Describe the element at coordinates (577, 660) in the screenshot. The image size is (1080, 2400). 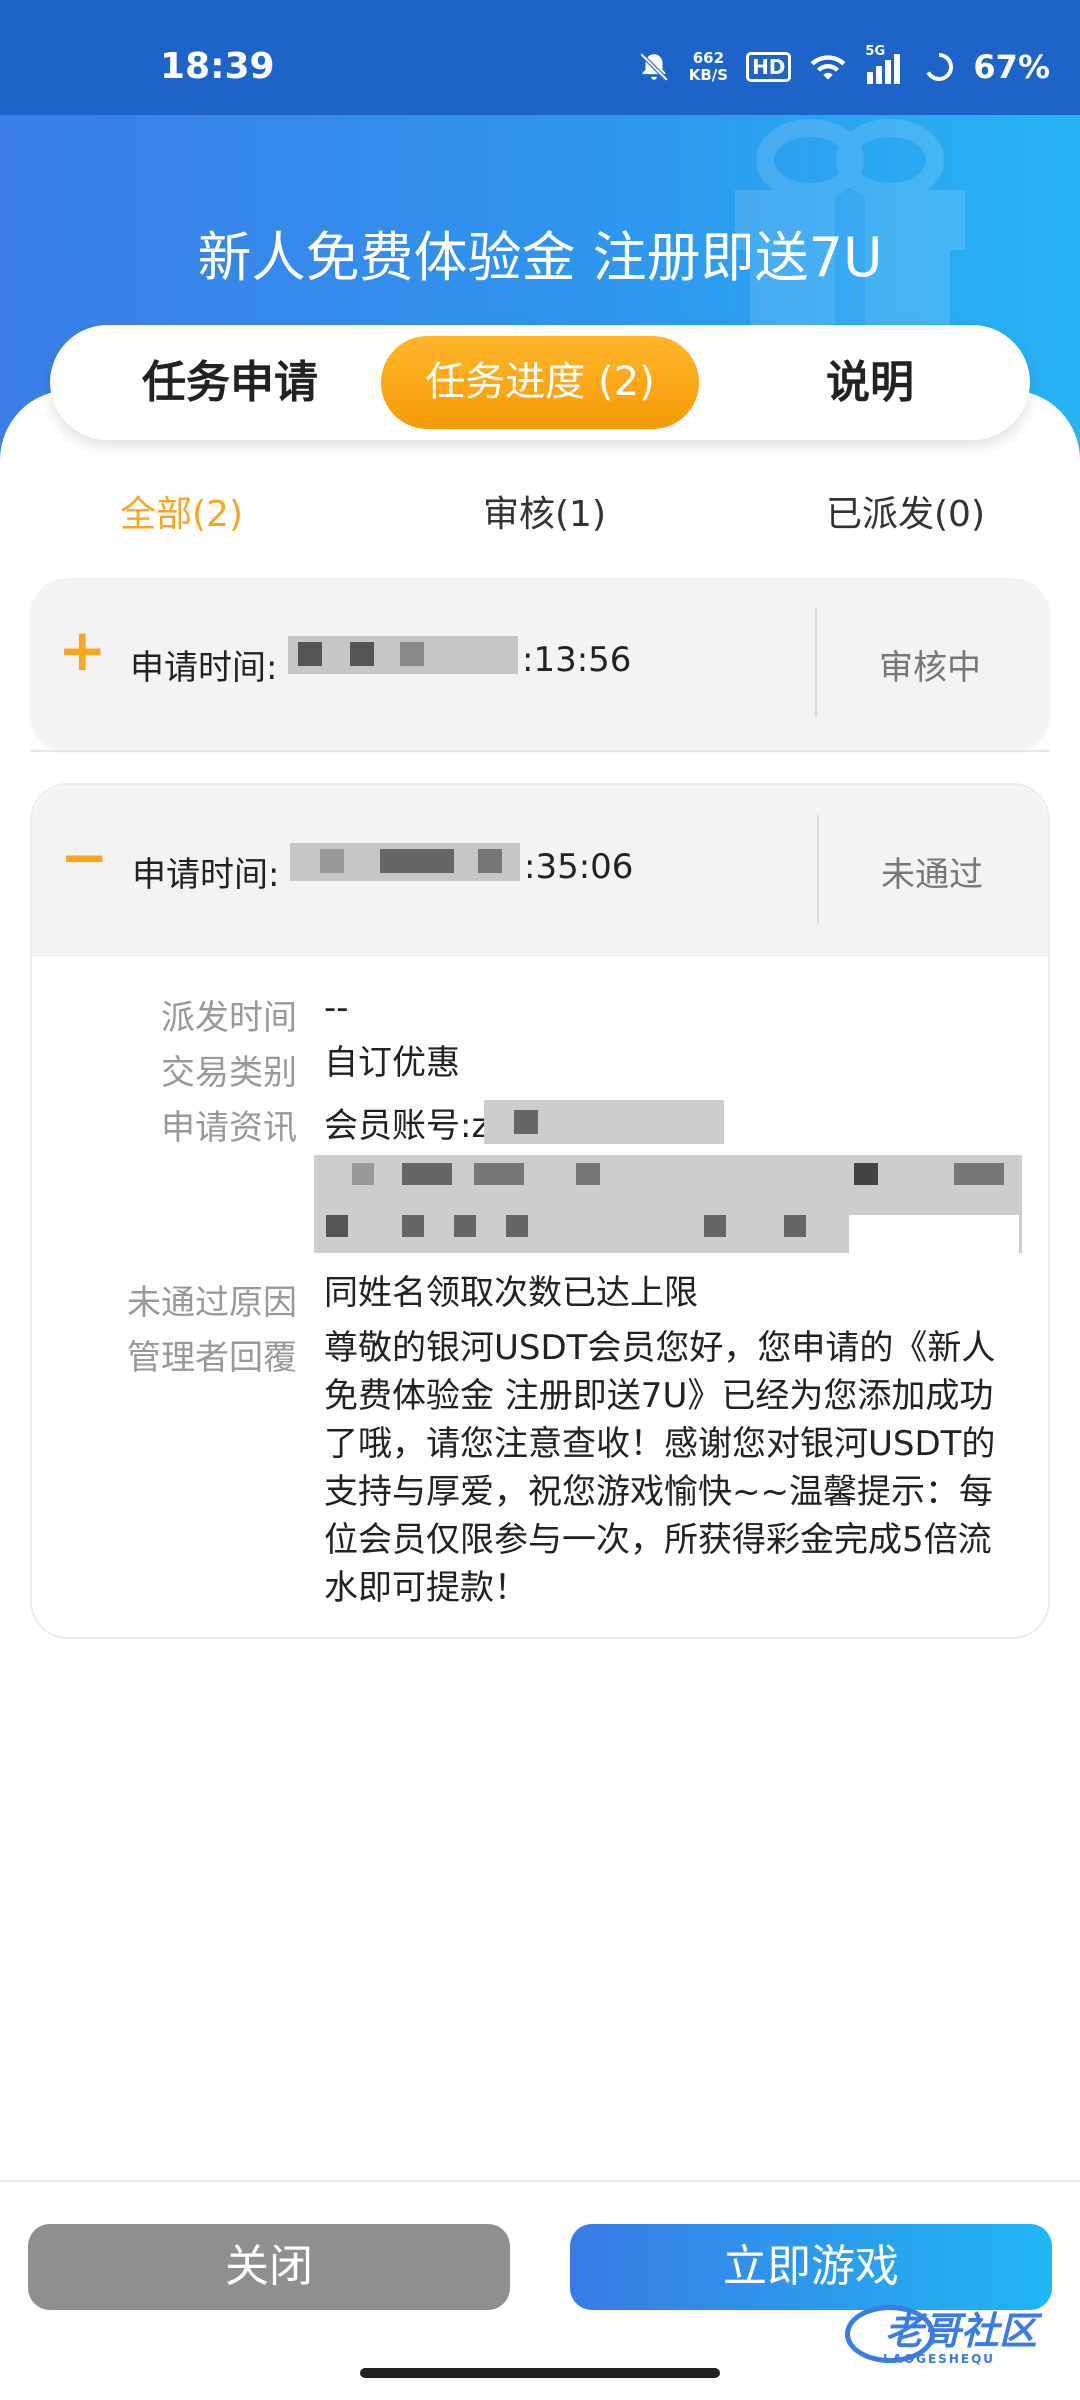
I see `apply-time-value: :13:56` at that location.